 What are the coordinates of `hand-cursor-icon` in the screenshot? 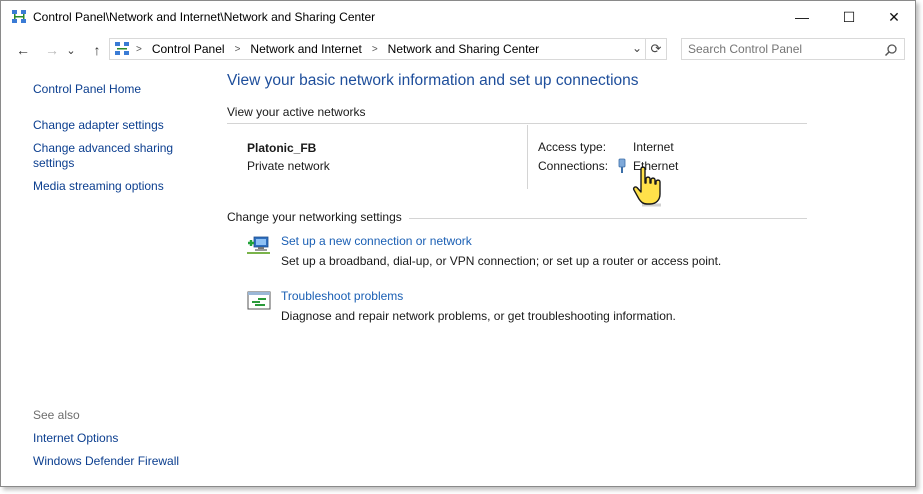 It's located at (646, 186).